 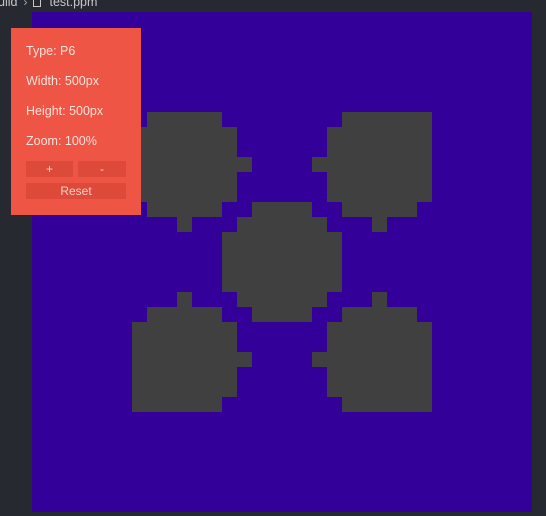 I want to click on blob-top-left, so click(x=192, y=172).